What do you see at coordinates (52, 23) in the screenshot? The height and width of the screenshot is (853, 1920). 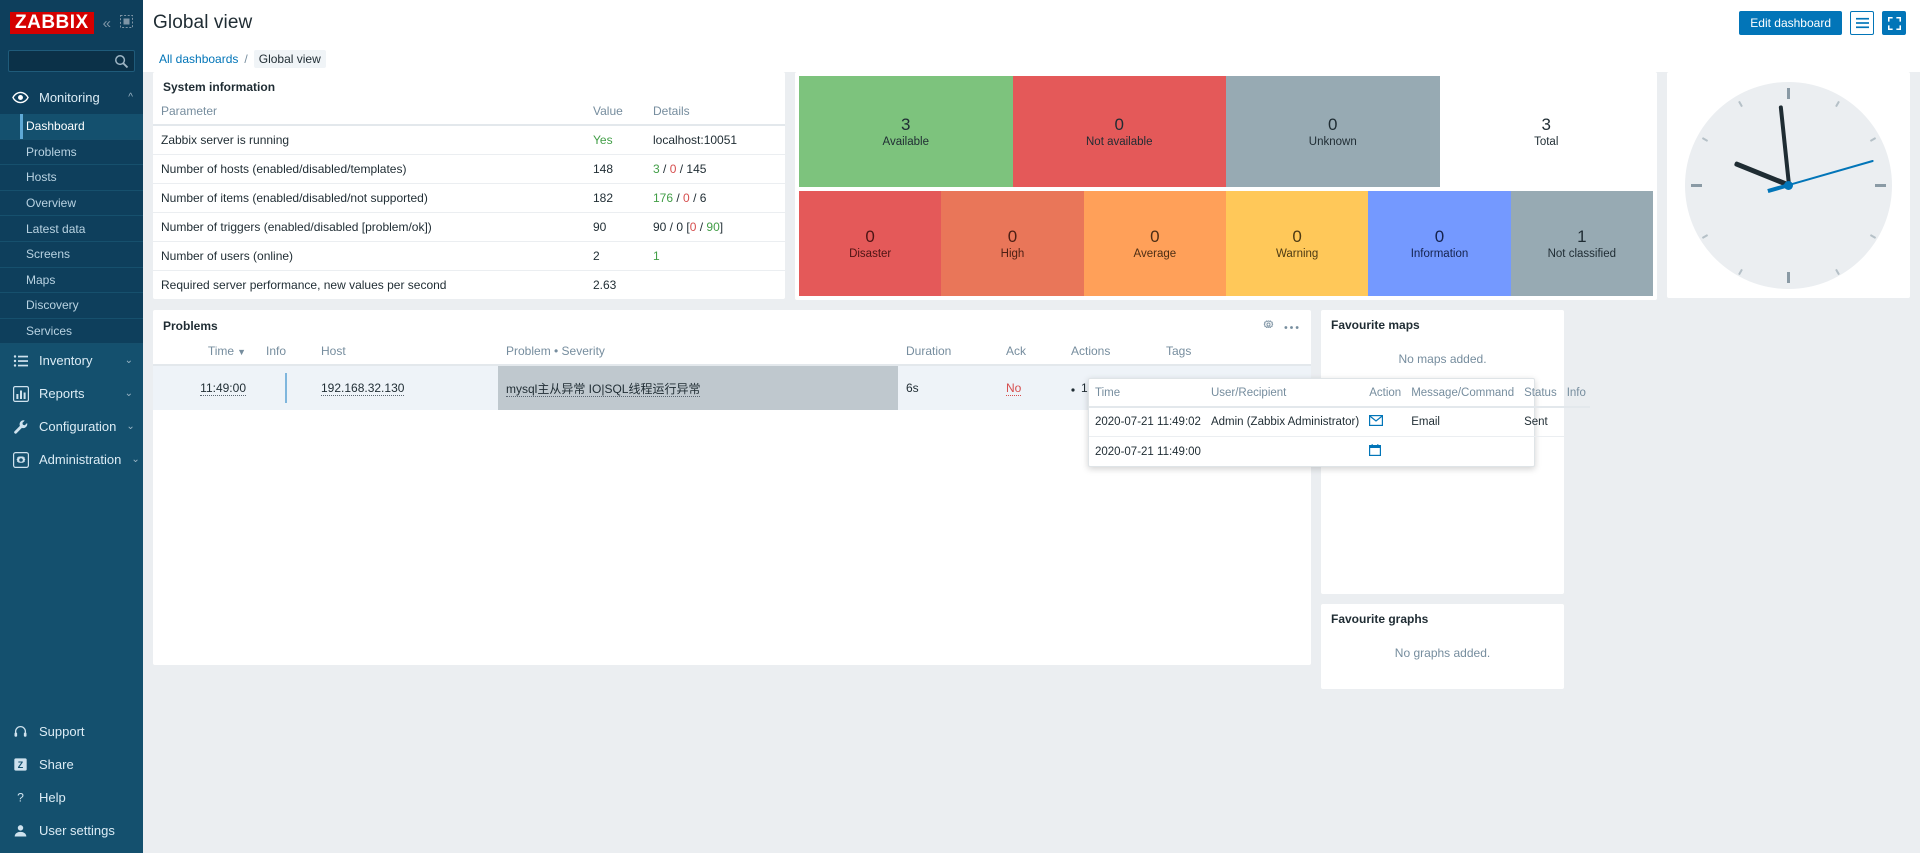 I see `zabbix-logo: ZABBIX` at bounding box center [52, 23].